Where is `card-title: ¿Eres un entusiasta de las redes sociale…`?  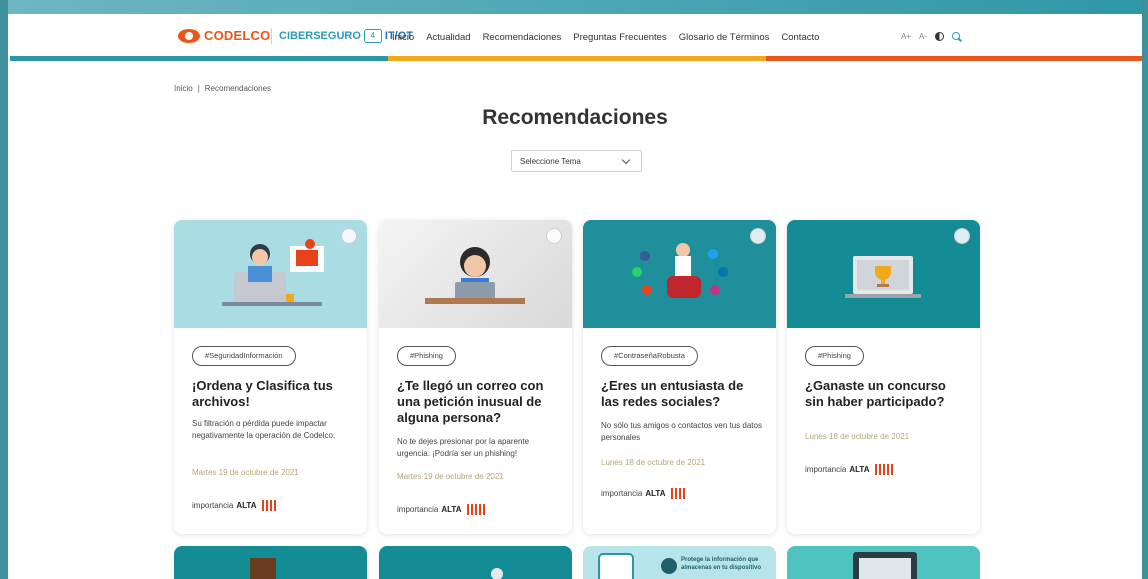 card-title: ¿Eres un entusiasta de las redes sociale… is located at coordinates (681, 394).